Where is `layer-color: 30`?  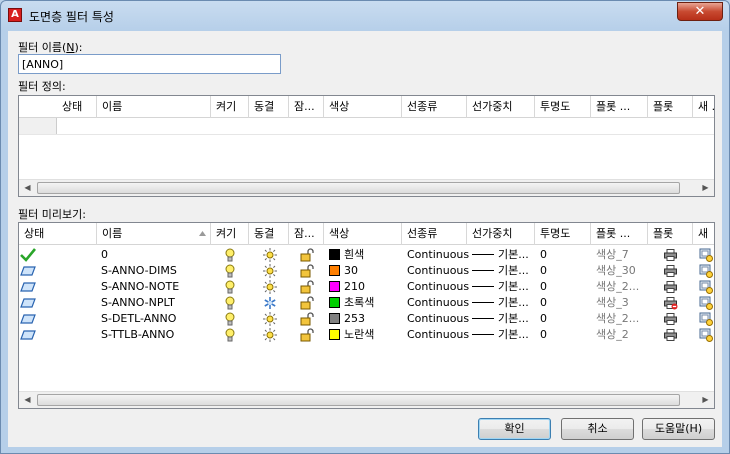
layer-color: 30 is located at coordinates (365, 271).